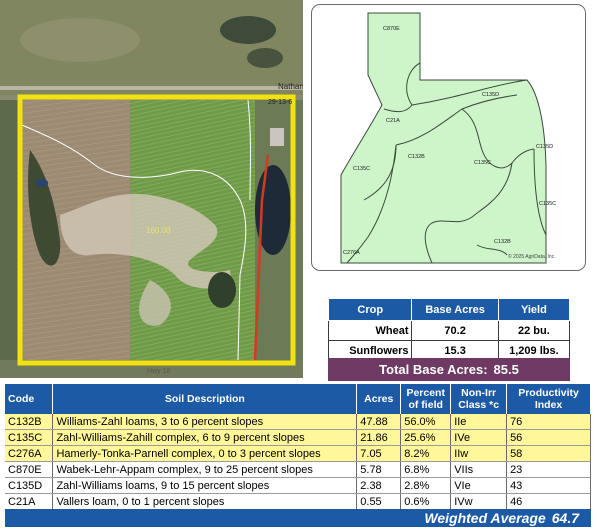 This screenshot has width=597, height=529. I want to click on yield-header: Yield, so click(534, 309).